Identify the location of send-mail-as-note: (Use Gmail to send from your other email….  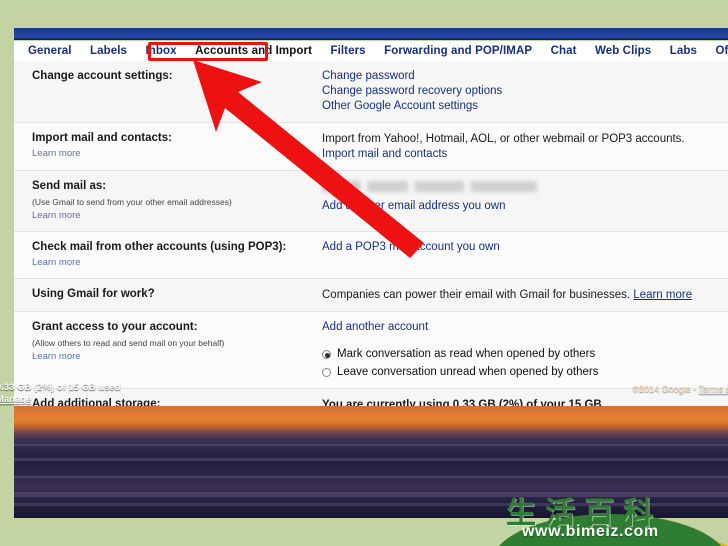
(132, 202).